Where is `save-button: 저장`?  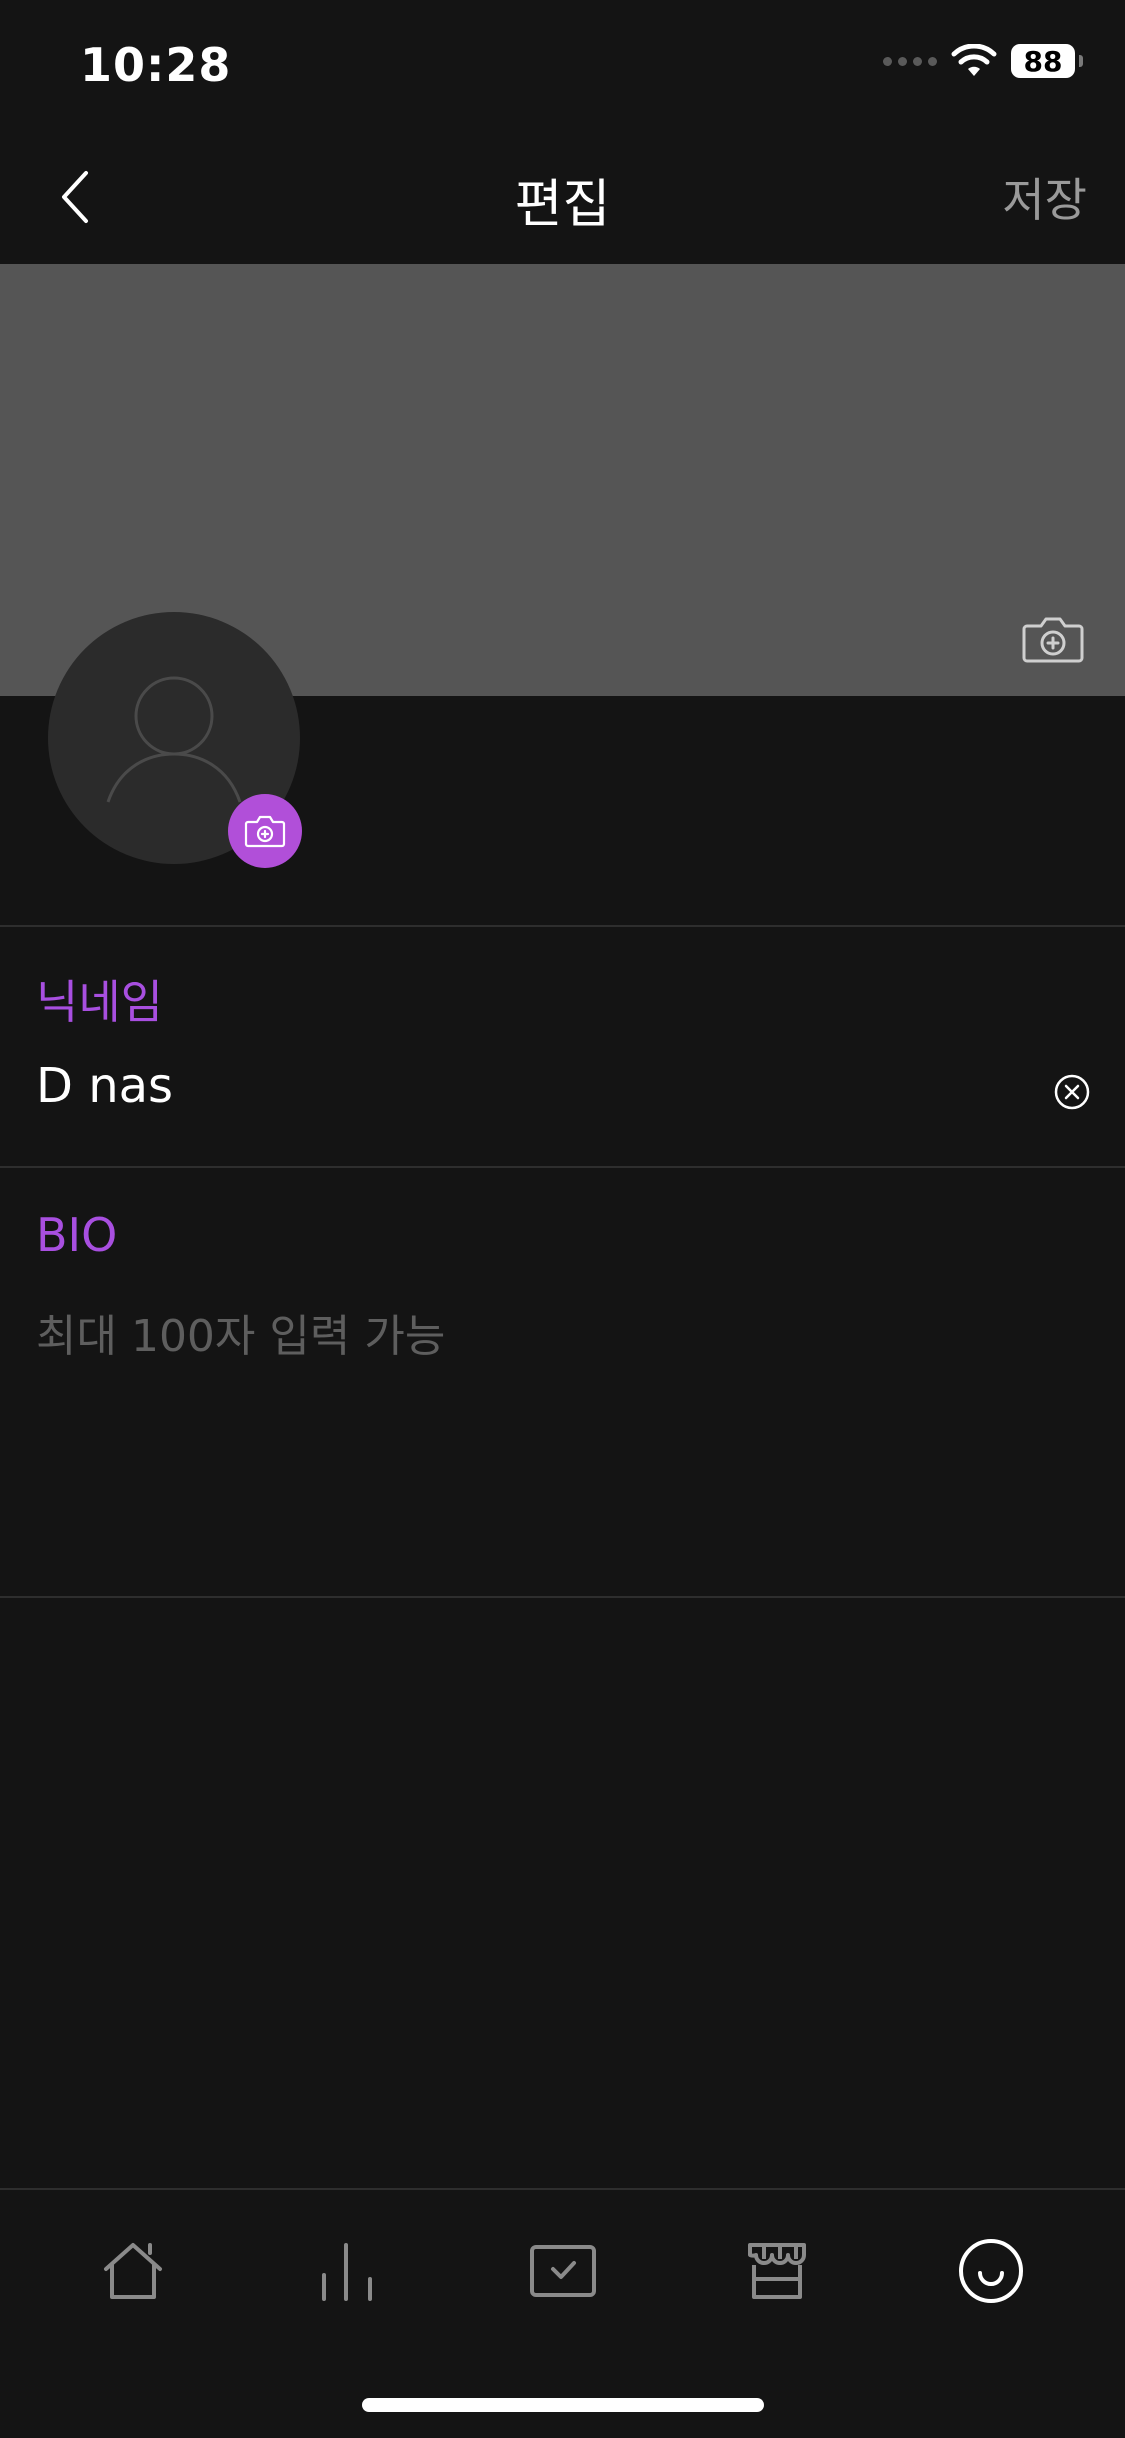 save-button: 저장 is located at coordinates (1044, 197).